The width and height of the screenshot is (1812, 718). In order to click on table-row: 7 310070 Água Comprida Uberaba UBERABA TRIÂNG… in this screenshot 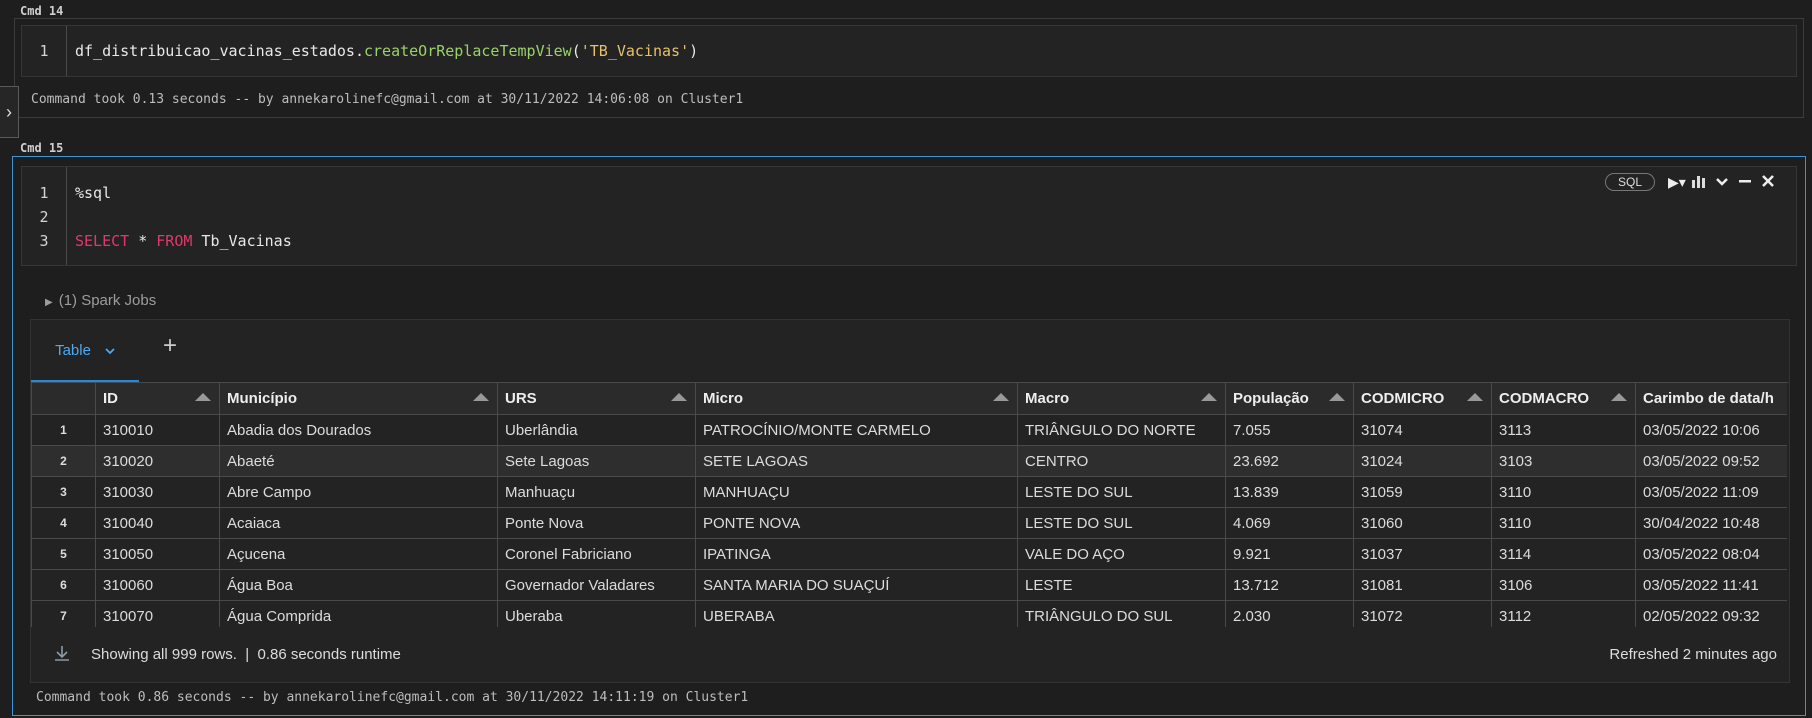, I will do `click(909, 613)`.